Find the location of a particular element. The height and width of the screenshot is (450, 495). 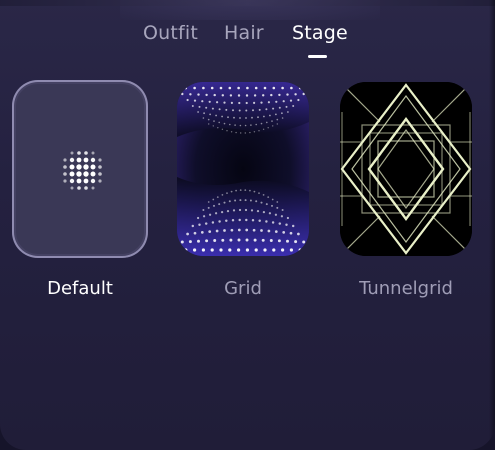

panel-edge-shadow is located at coordinates (492, 225).